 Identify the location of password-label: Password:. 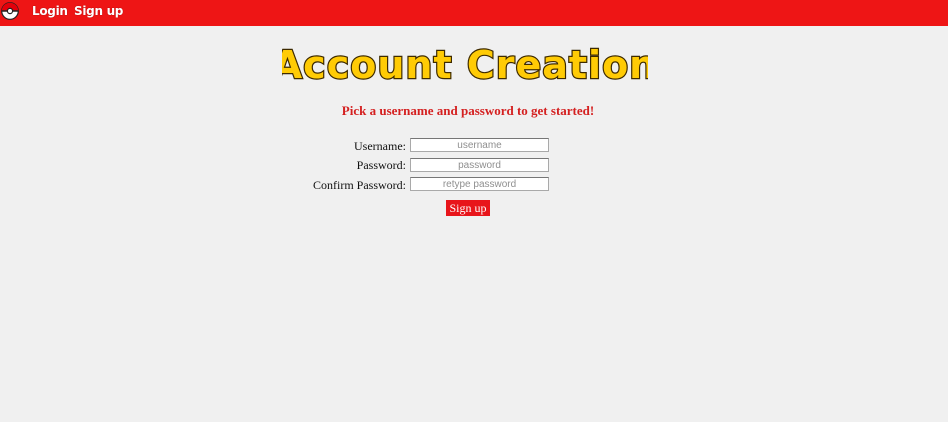
(381, 165).